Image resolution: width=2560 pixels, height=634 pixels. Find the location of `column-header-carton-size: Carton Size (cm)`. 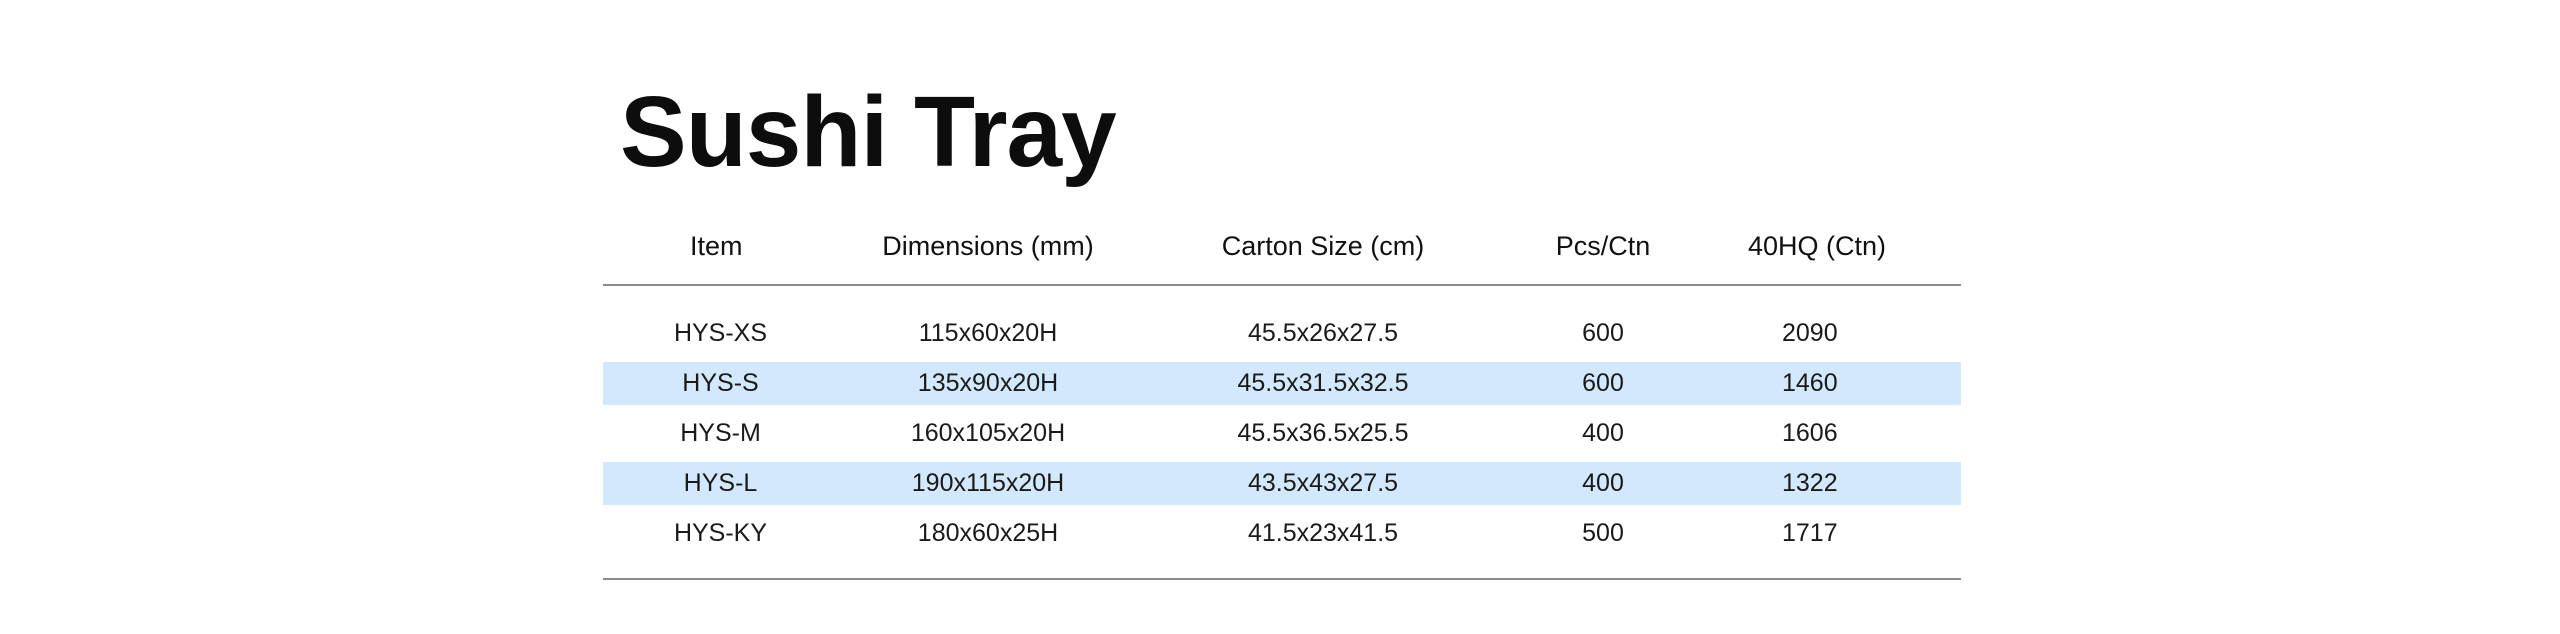

column-header-carton-size: Carton Size (cm) is located at coordinates (1323, 247).